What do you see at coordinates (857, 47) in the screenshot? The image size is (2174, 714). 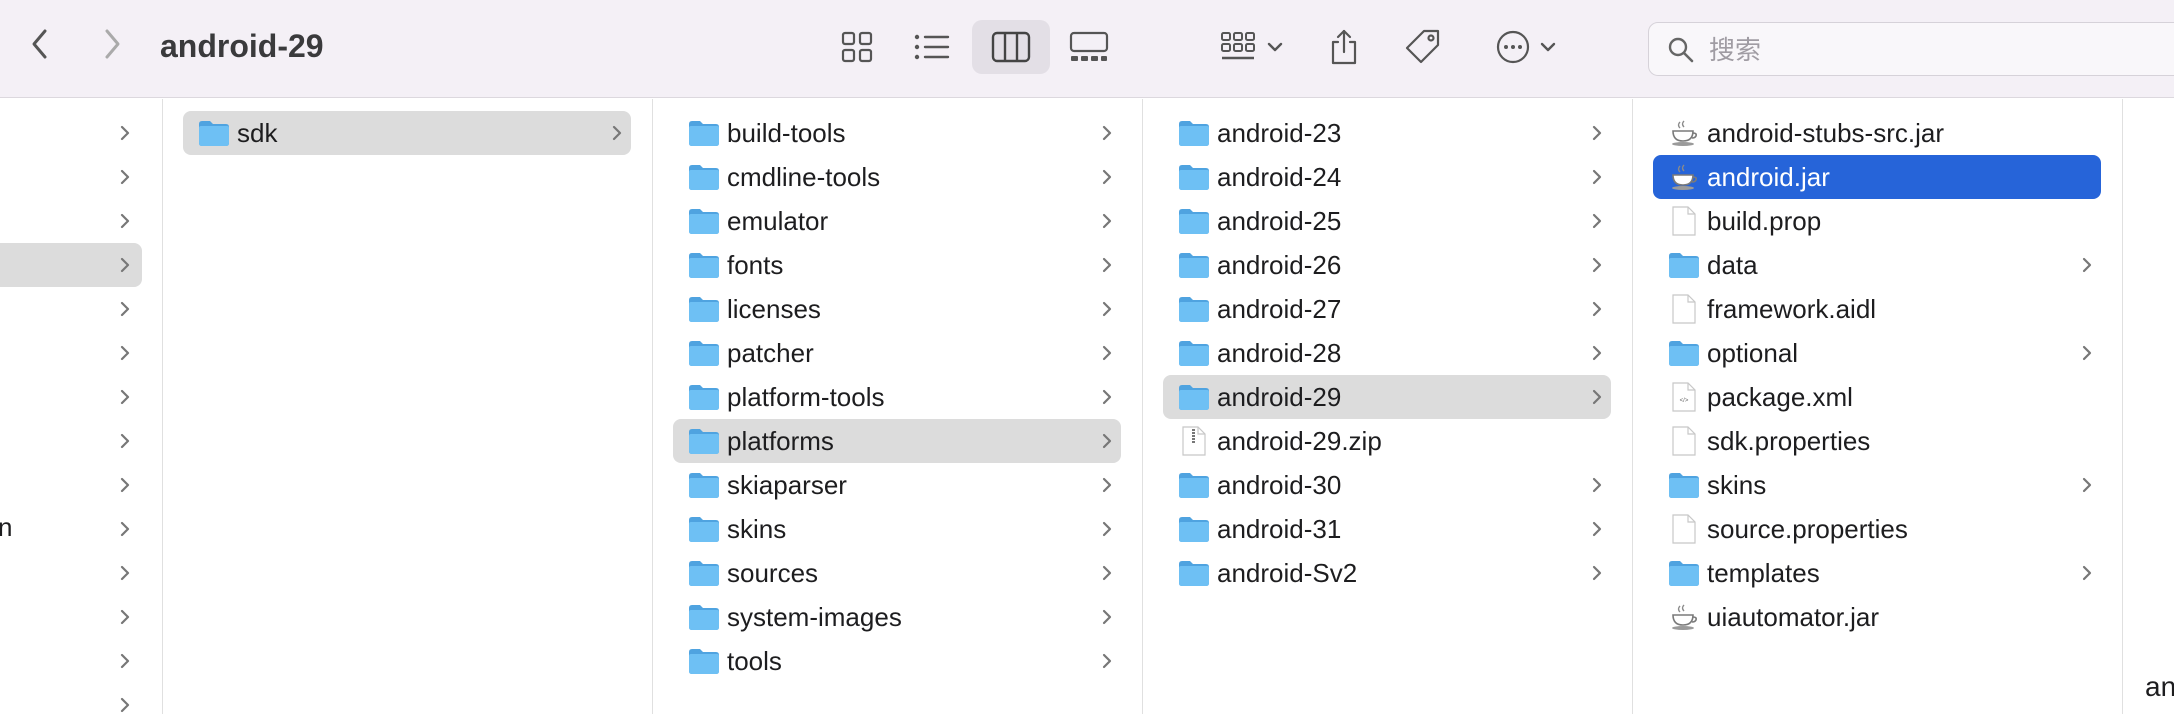 I see `grid-view-button` at bounding box center [857, 47].